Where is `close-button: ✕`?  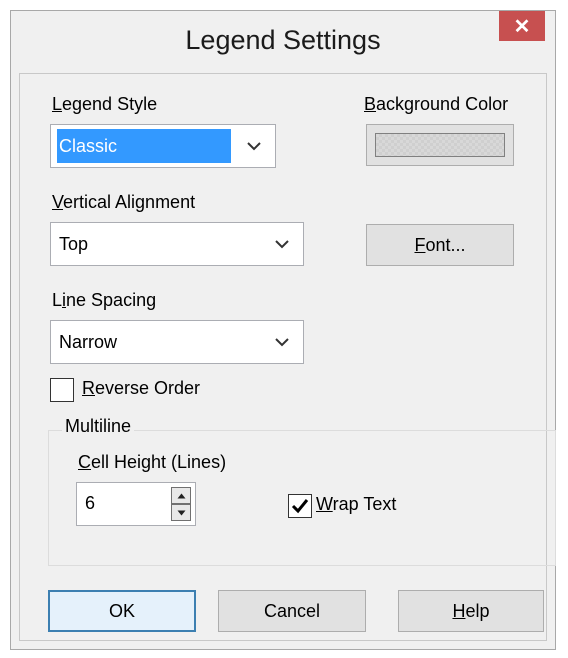 close-button: ✕ is located at coordinates (522, 26).